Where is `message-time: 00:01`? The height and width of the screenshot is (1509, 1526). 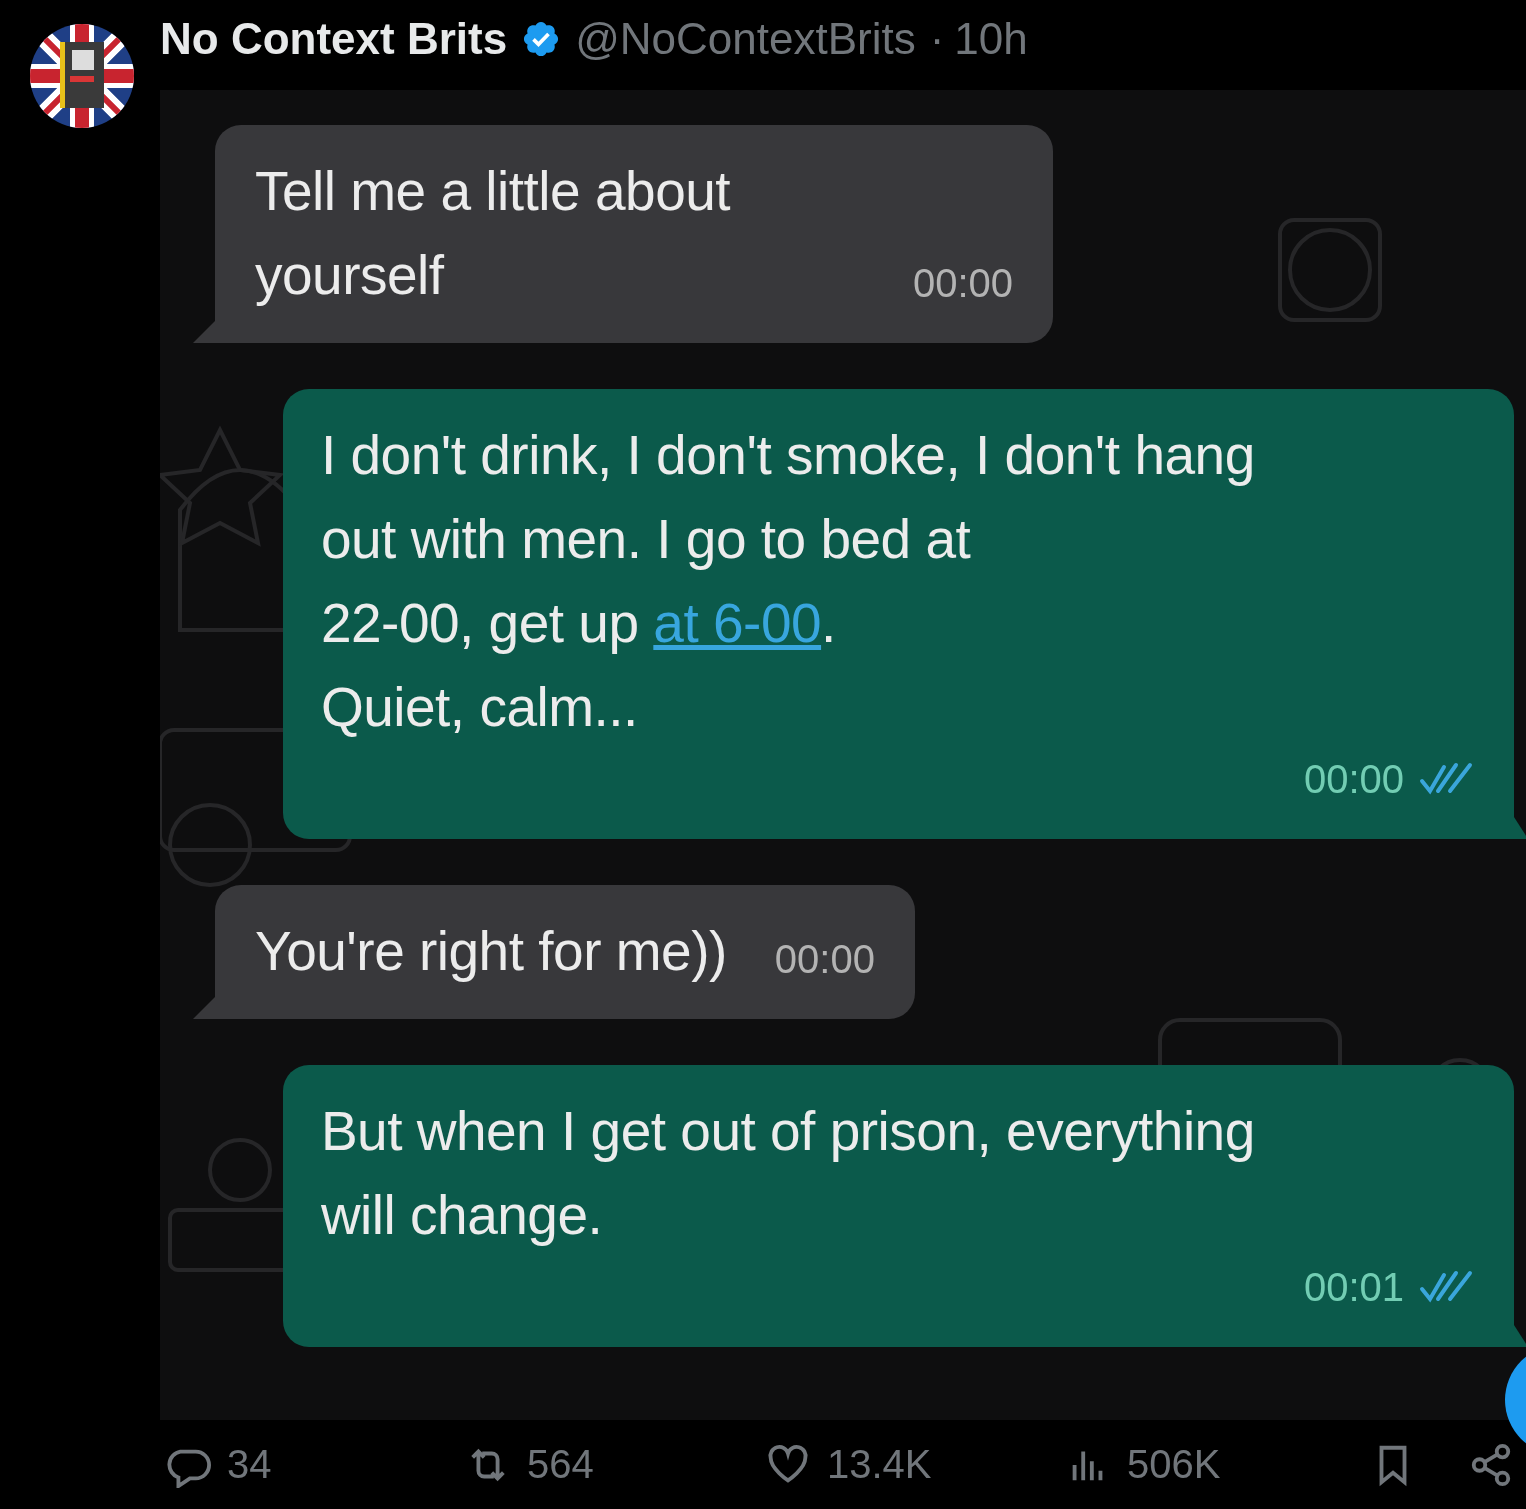
message-time: 00:01 is located at coordinates (1353, 1287).